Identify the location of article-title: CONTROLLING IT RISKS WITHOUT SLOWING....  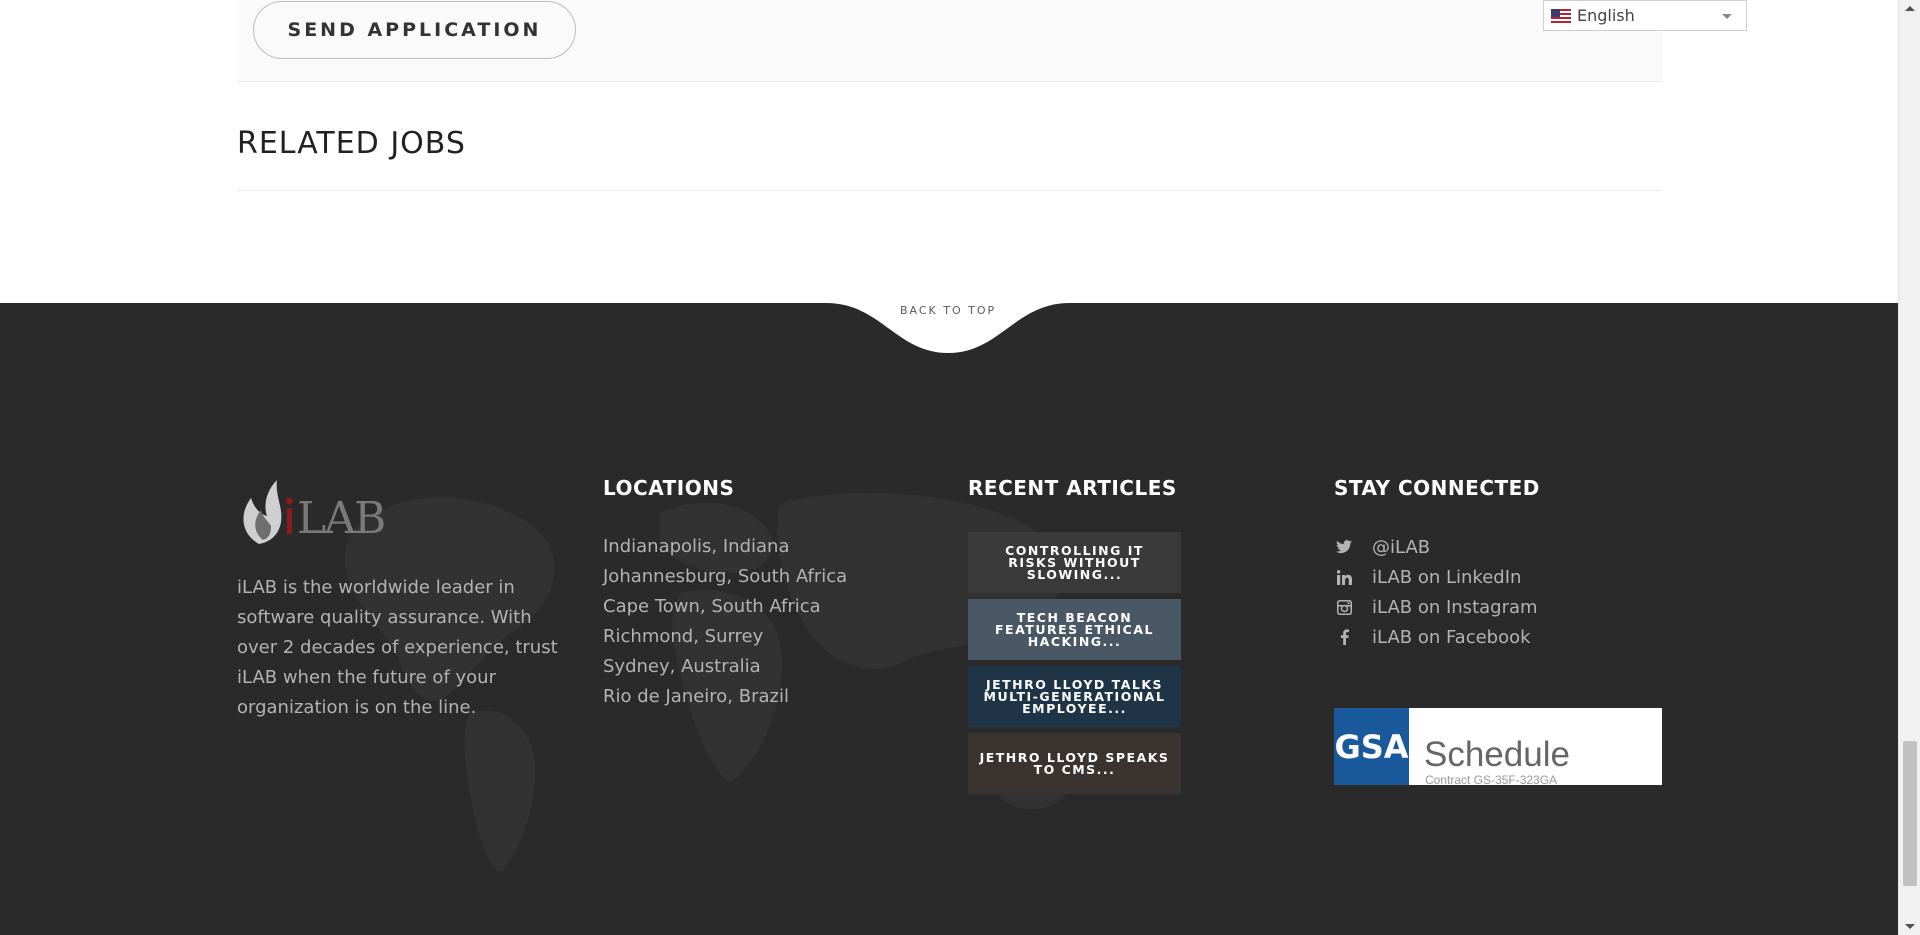
(1074, 562).